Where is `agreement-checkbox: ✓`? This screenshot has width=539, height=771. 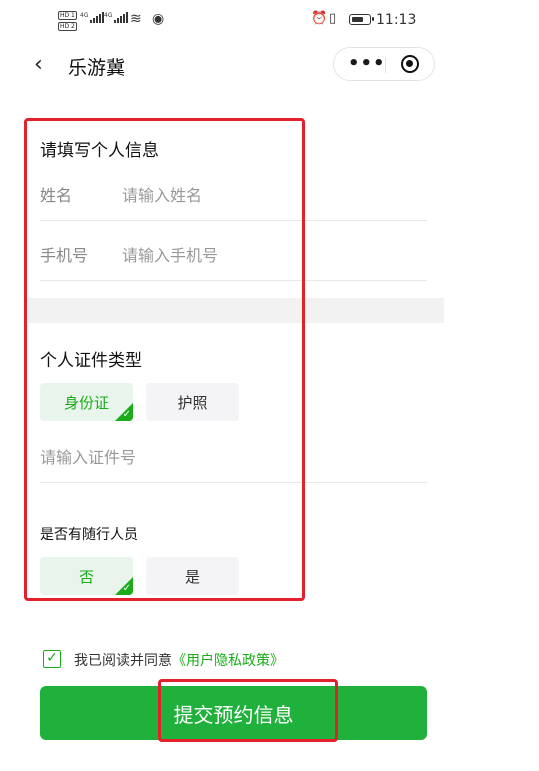 agreement-checkbox: ✓ is located at coordinates (52, 659).